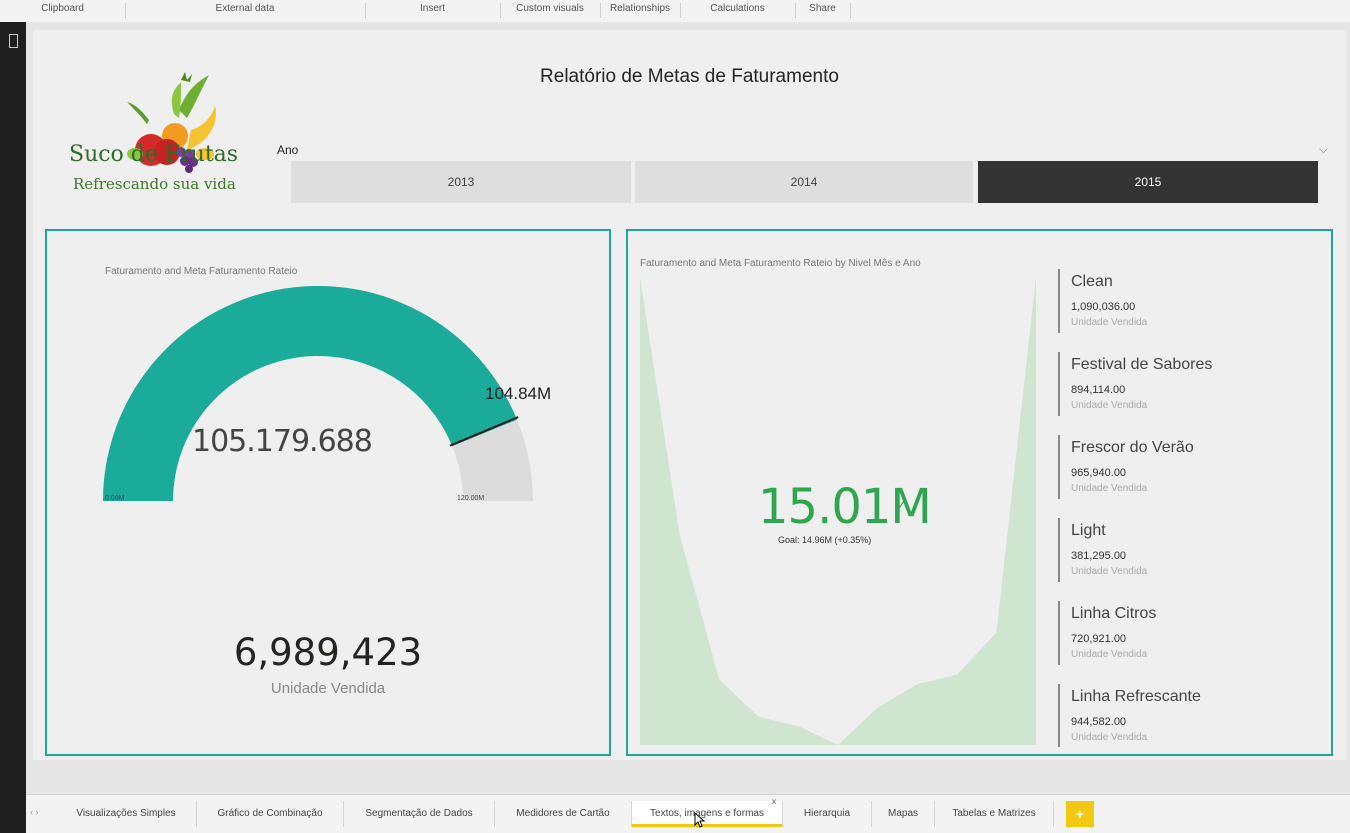  Describe the element at coordinates (1103, 307) in the screenshot. I see `multirow-item-value: 1,090,036.00` at that location.